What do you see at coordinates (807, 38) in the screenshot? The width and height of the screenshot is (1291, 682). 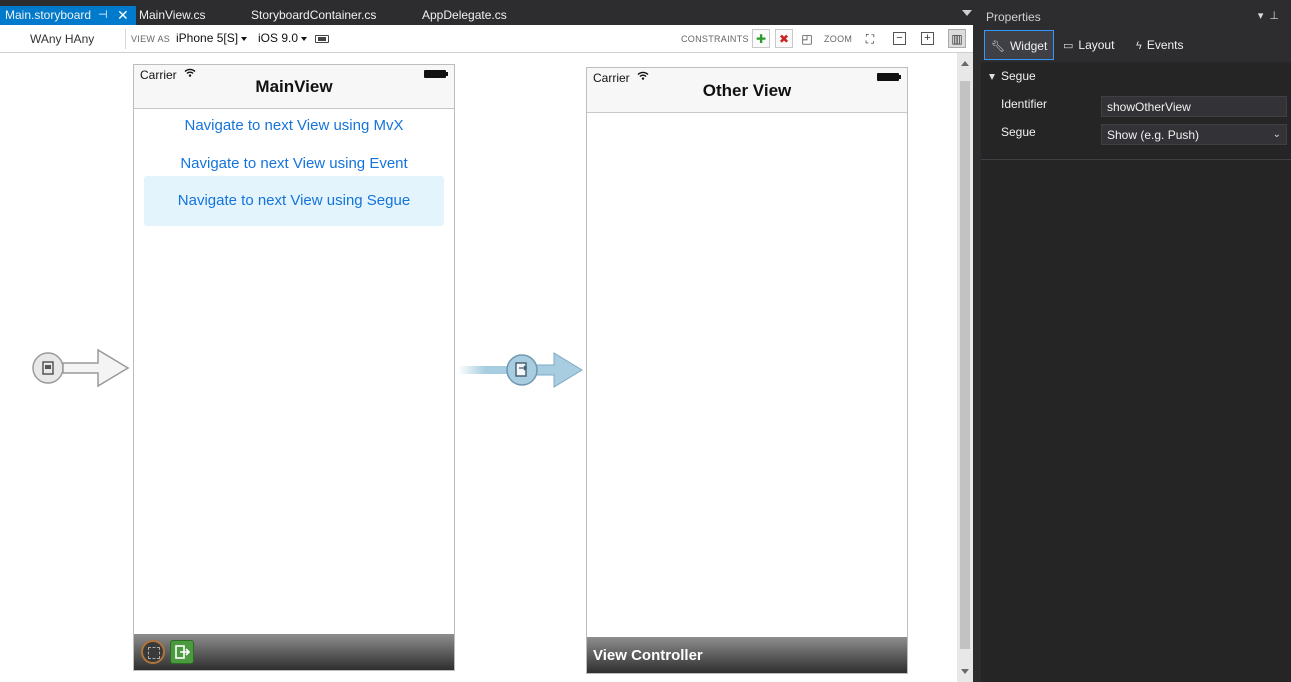 I see `frame-update-button: ◰` at bounding box center [807, 38].